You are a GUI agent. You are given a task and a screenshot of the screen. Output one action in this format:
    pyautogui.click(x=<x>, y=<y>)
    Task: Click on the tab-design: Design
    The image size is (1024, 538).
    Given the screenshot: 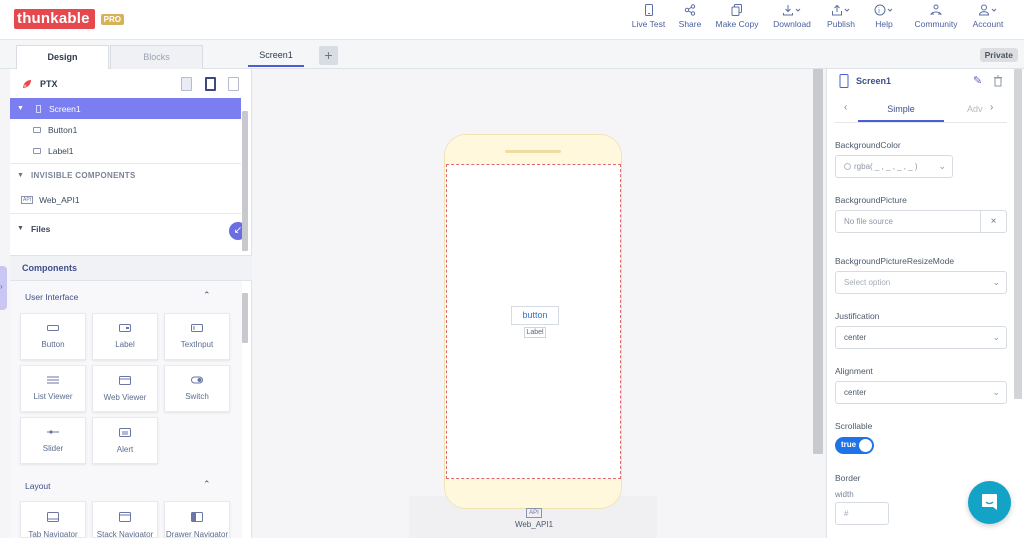 What is the action you would take?
    pyautogui.click(x=62, y=57)
    